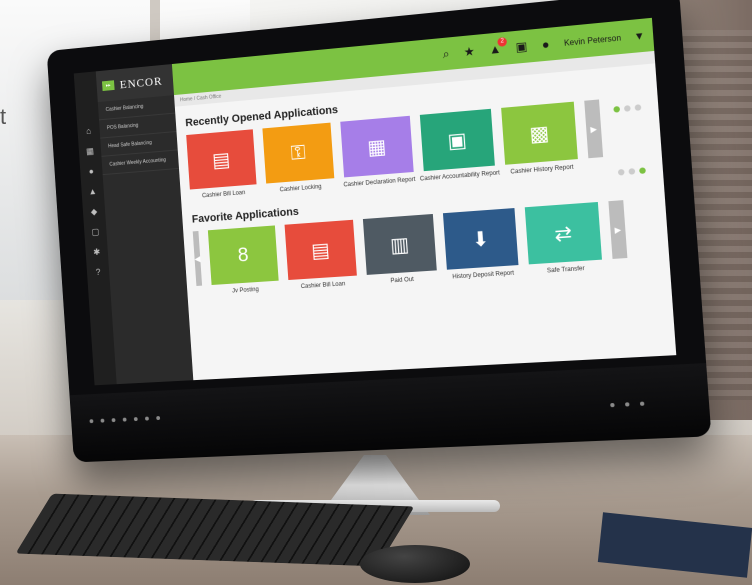  Describe the element at coordinates (245, 290) in the screenshot. I see `tile-label: Jv Posting` at that location.